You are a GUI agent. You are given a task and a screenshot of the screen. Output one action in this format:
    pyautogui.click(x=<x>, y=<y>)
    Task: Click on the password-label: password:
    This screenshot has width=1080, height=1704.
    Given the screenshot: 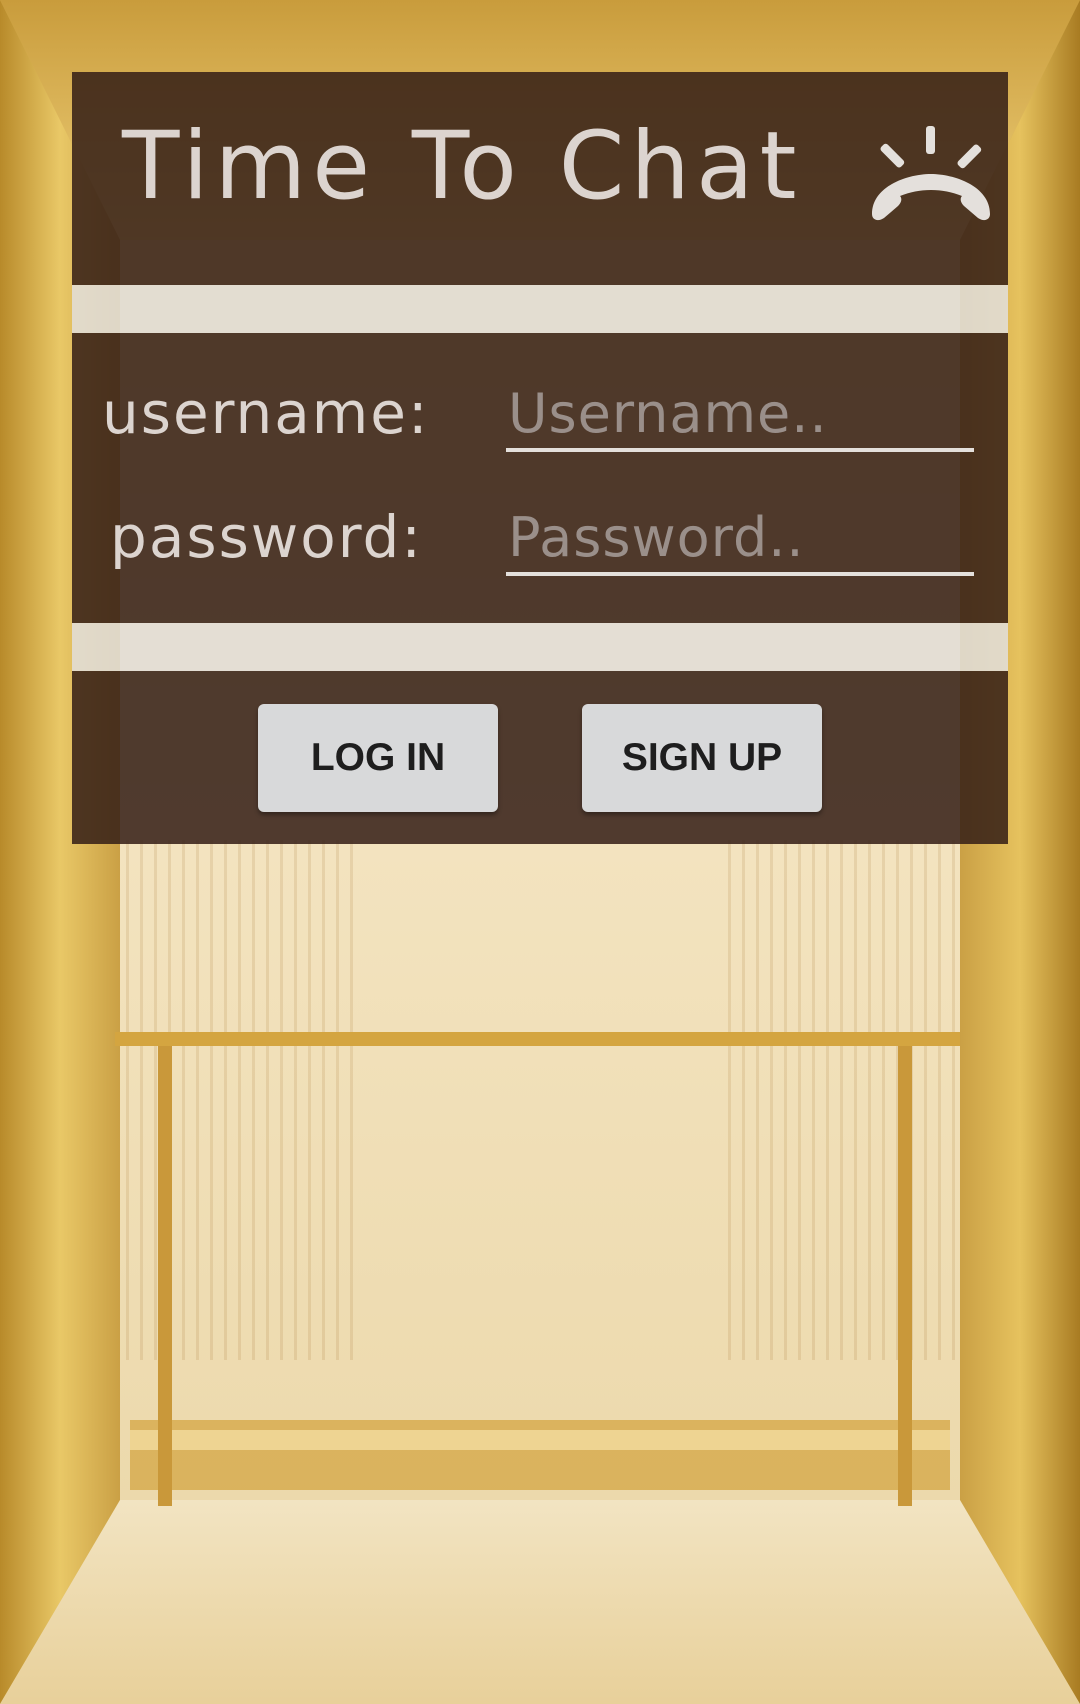 What is the action you would take?
    pyautogui.click(x=266, y=537)
    